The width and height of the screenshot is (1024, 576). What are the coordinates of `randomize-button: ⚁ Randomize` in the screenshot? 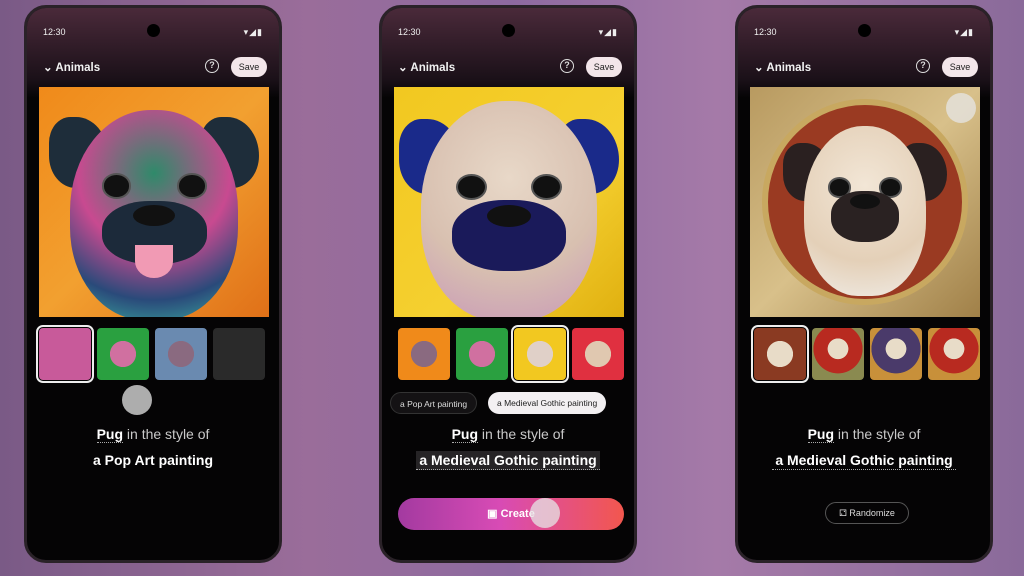 It's located at (867, 513).